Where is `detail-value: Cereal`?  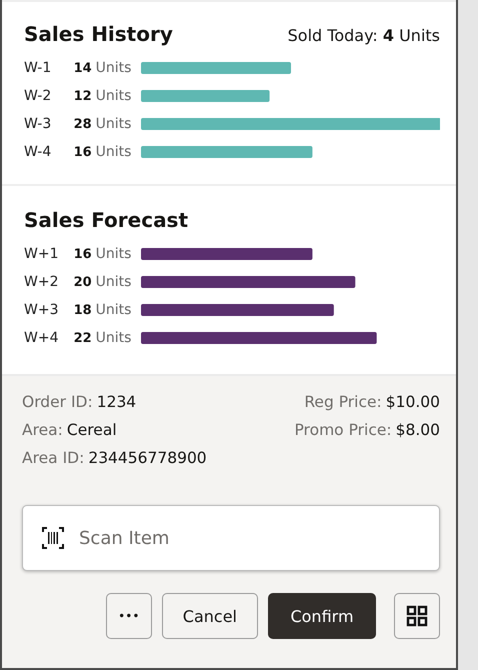
detail-value: Cereal is located at coordinates (91, 430).